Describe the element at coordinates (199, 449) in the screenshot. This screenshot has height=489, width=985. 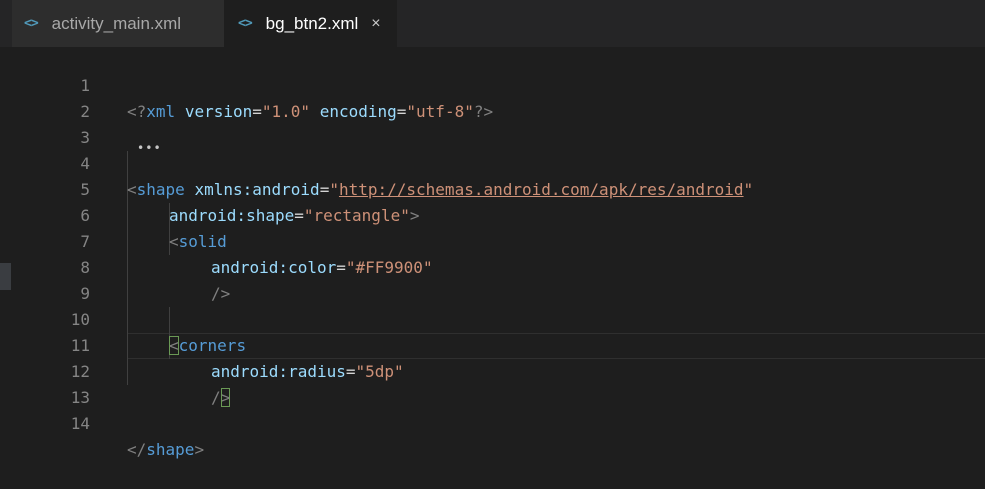
I see `token: >` at that location.